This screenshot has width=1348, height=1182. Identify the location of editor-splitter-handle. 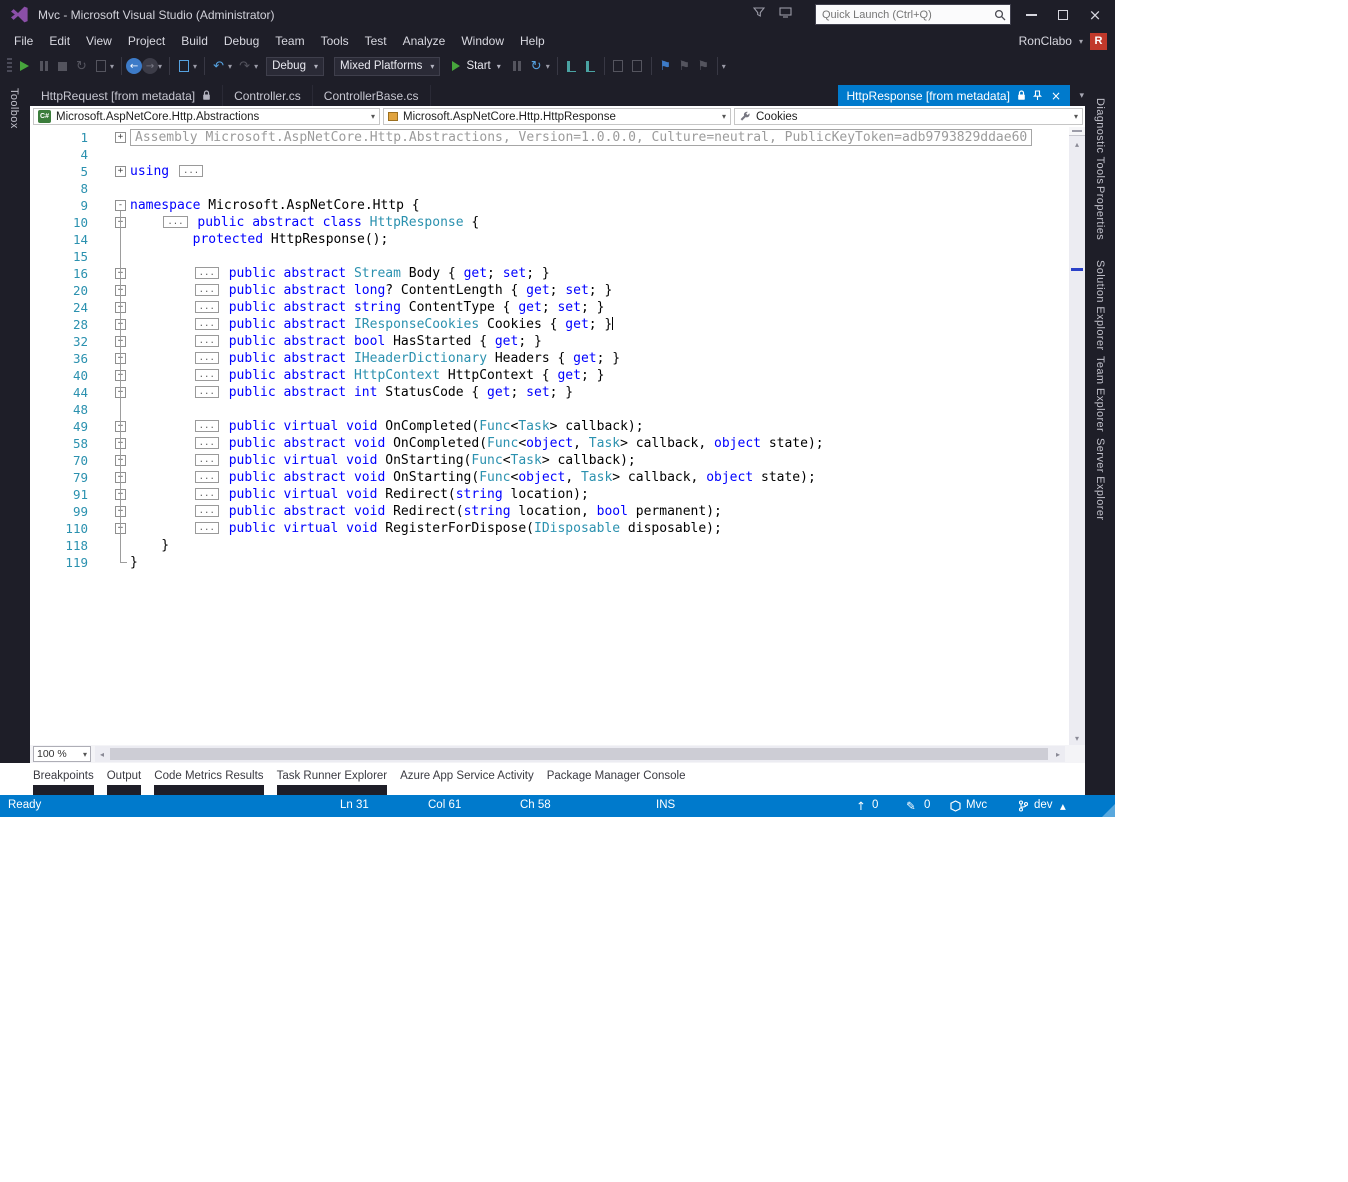
(1077, 131).